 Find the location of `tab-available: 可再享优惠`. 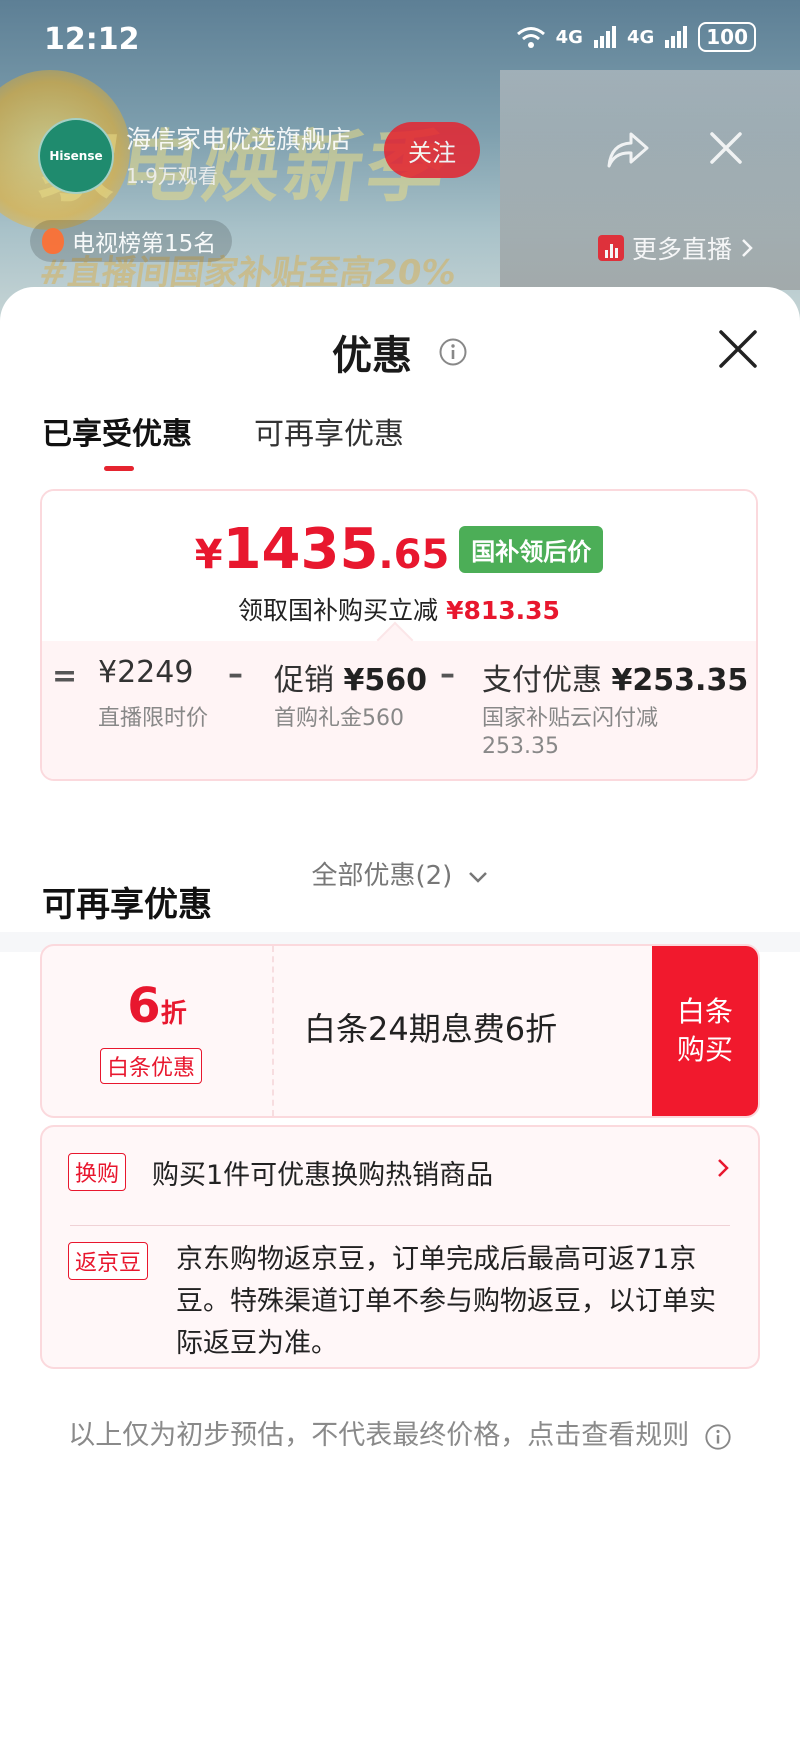

tab-available: 可再享优惠 is located at coordinates (329, 440).